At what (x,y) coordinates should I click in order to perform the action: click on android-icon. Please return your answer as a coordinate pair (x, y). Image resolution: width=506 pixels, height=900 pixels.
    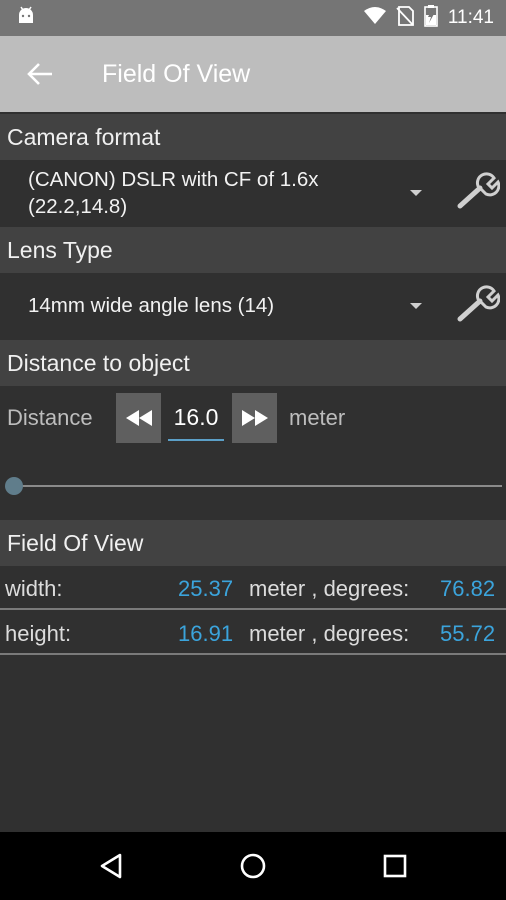
    Looking at the image, I should click on (26, 18).